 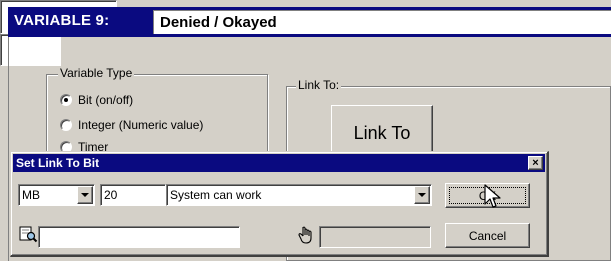 I want to click on radio-integer: Integer (Numeric value), so click(x=131, y=125).